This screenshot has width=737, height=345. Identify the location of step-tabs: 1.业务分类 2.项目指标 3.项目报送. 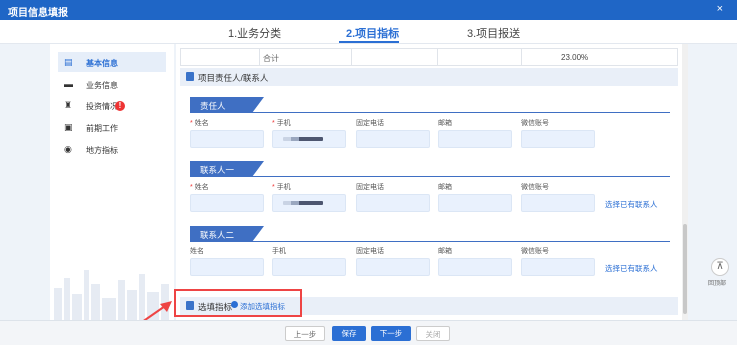
(368, 32).